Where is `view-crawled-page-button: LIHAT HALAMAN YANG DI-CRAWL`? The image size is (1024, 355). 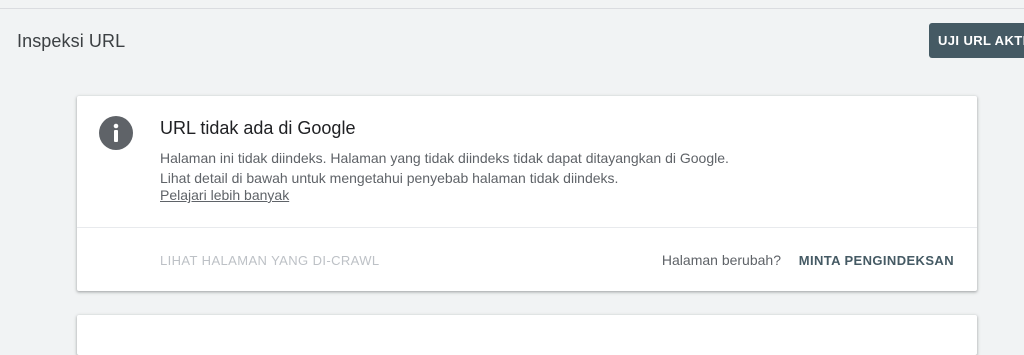
view-crawled-page-button: LIHAT HALAMAN YANG DI-CRAWL is located at coordinates (270, 260).